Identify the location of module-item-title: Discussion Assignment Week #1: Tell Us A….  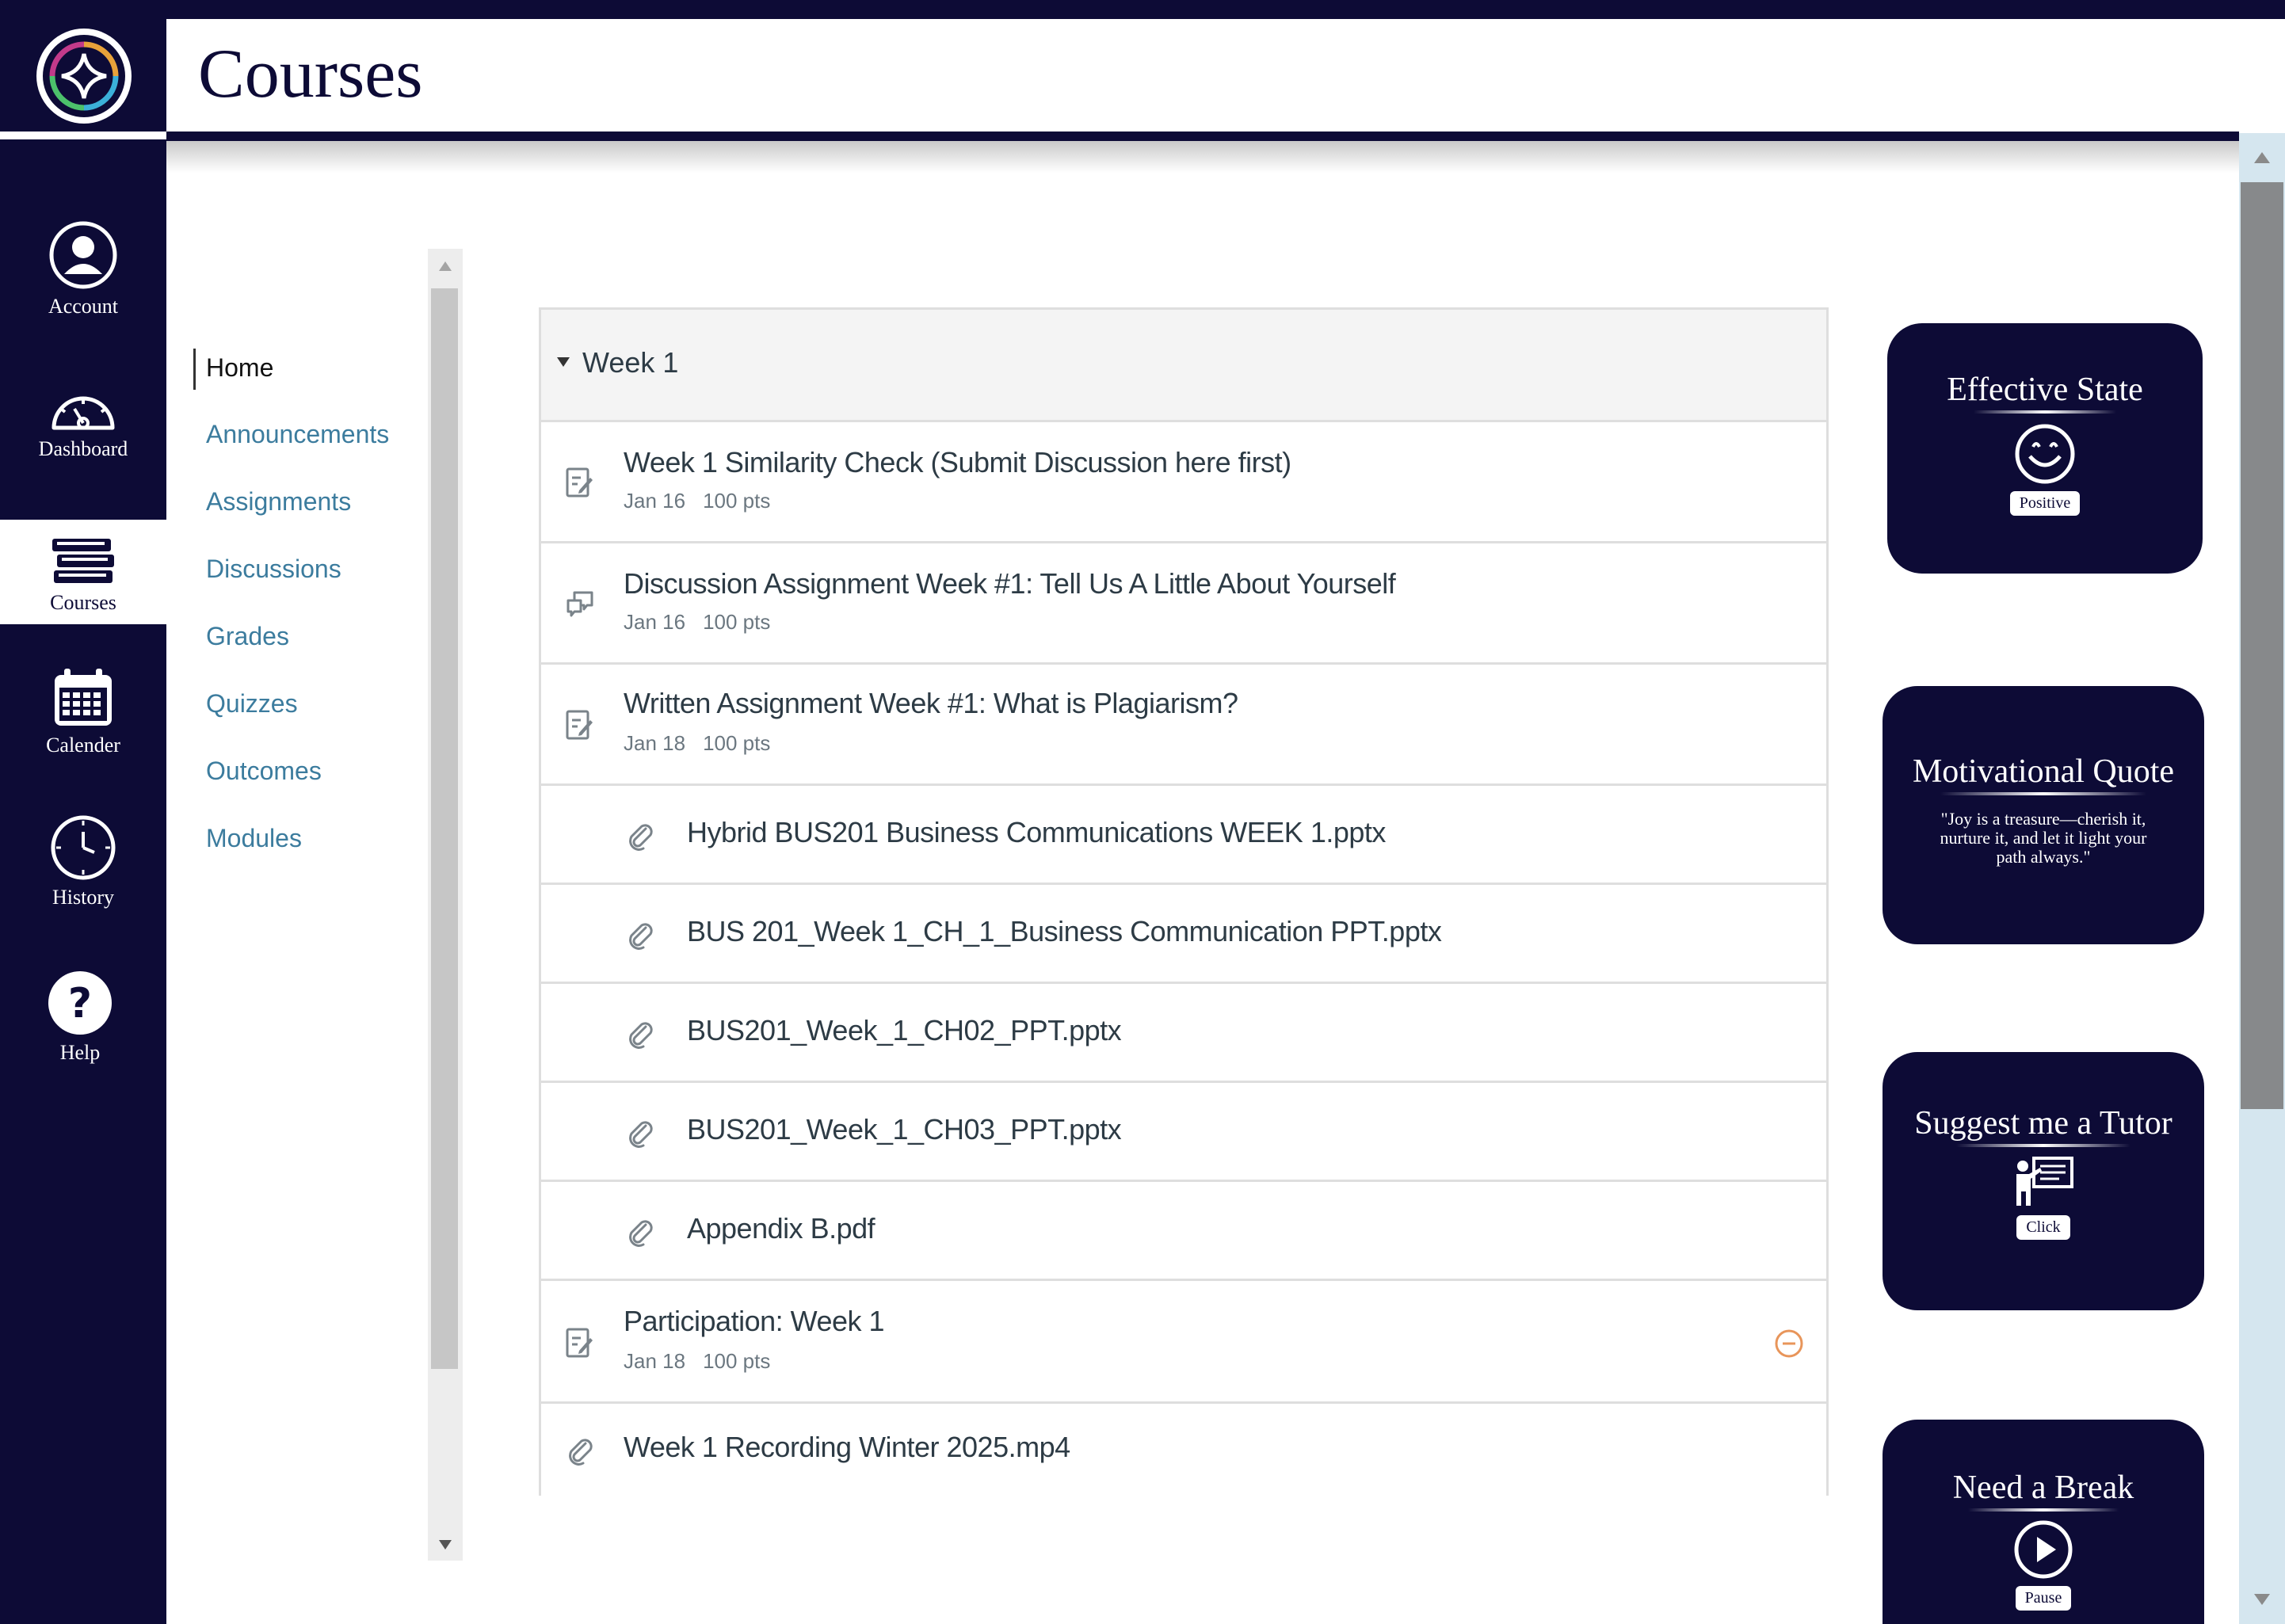
(1010, 583).